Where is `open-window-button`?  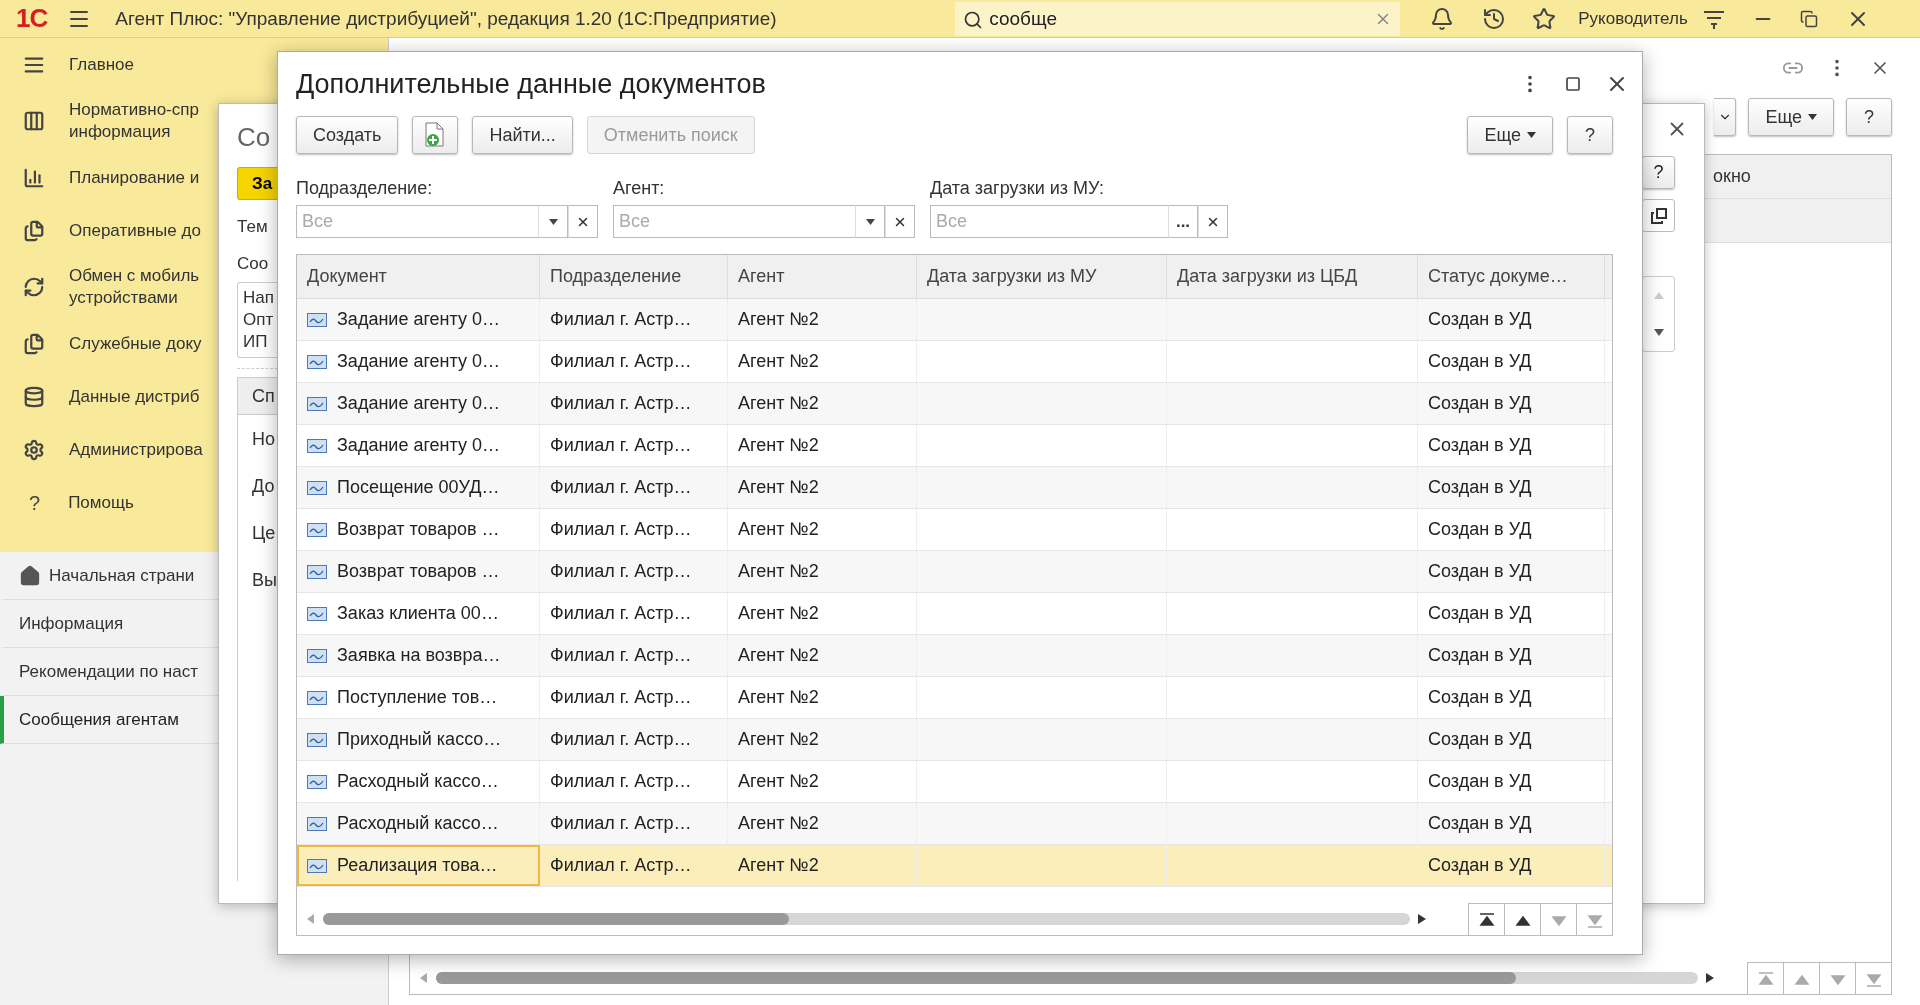 open-window-button is located at coordinates (1658, 215).